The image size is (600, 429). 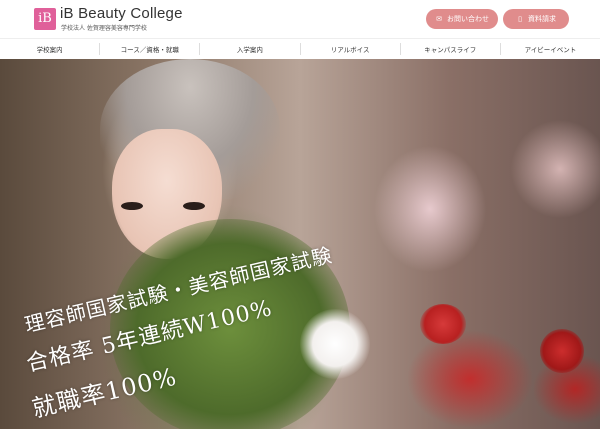 I want to click on nav-item-school-info: 学校案内, so click(x=49, y=49).